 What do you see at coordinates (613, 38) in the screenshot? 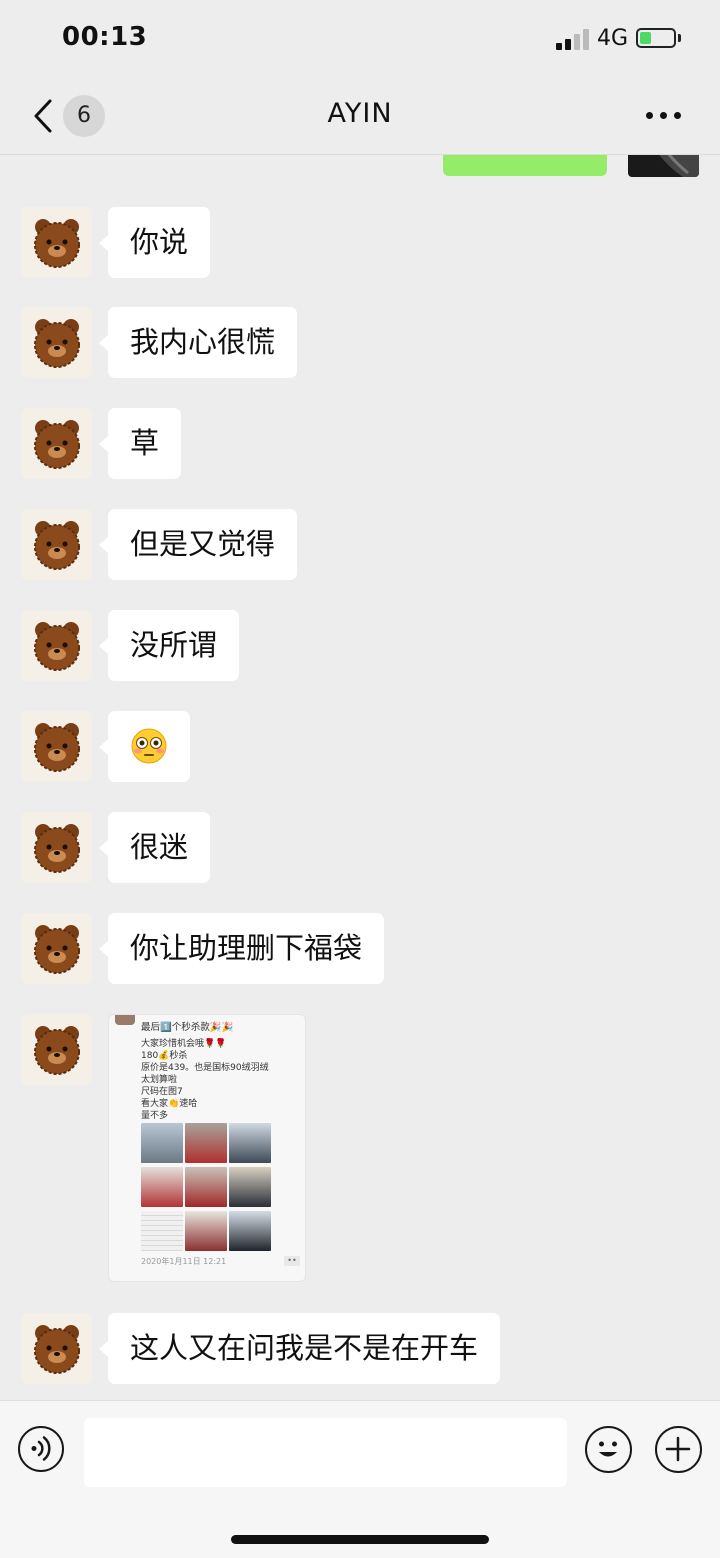
I see `network-type: 4G` at bounding box center [613, 38].